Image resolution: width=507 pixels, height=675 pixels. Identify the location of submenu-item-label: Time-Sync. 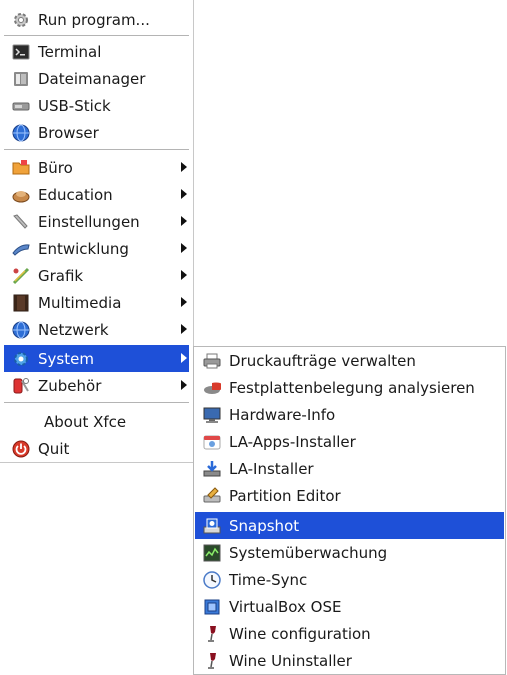
(268, 579).